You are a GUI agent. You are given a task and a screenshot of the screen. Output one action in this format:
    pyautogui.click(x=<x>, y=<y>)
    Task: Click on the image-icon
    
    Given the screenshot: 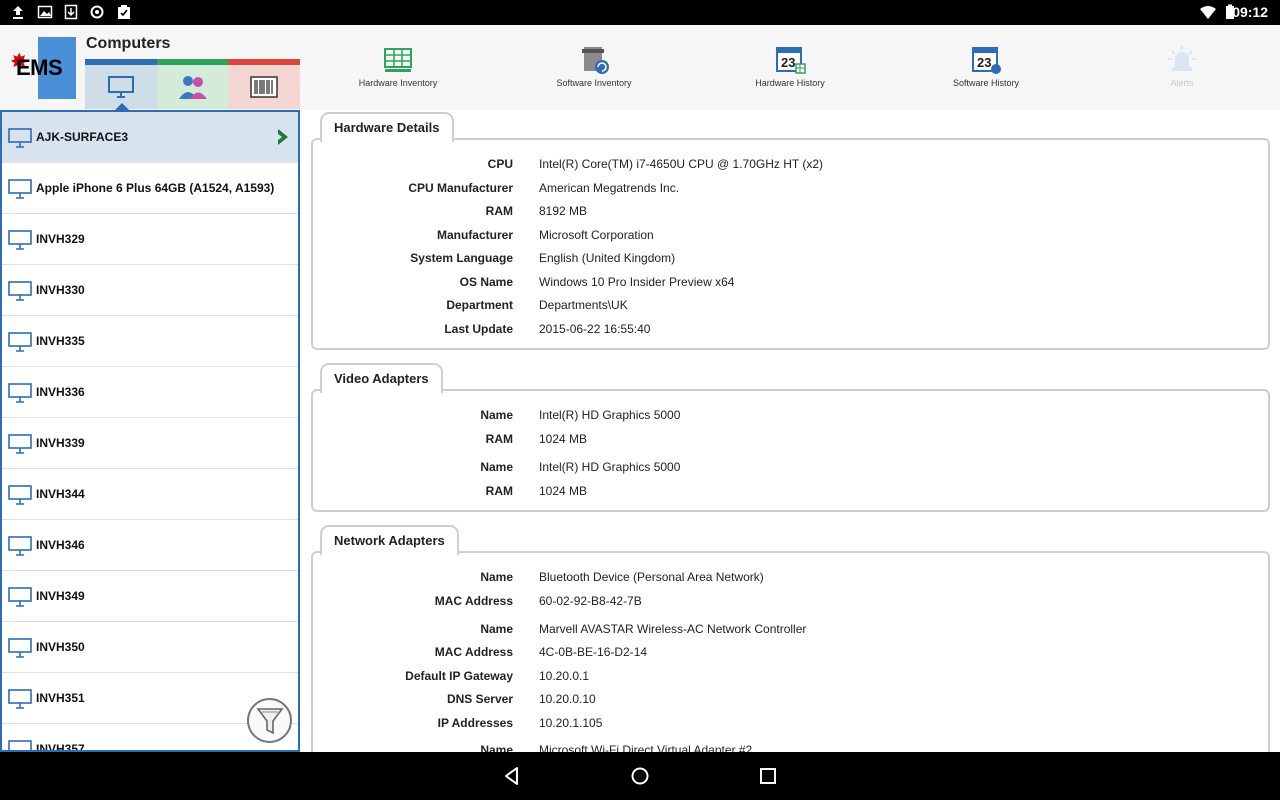 What is the action you would take?
    pyautogui.click(x=45, y=12)
    